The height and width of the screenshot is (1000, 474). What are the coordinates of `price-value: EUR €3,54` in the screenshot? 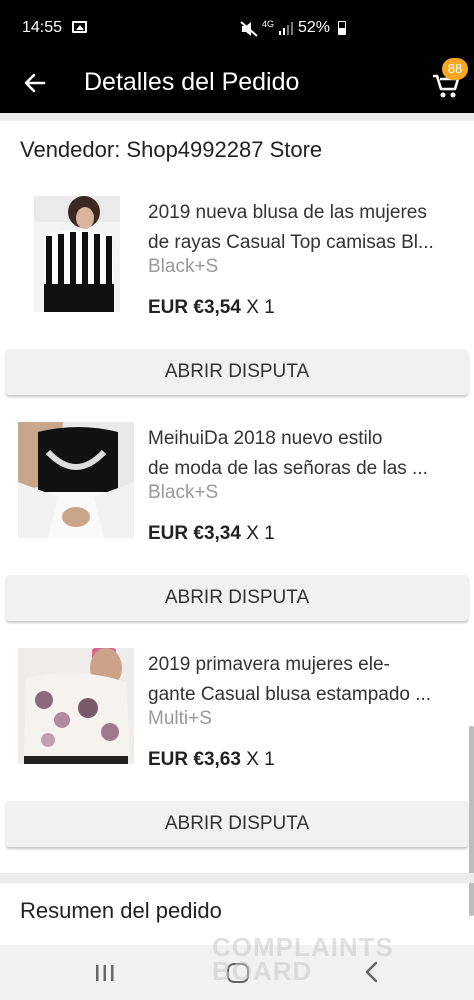 It's located at (194, 307).